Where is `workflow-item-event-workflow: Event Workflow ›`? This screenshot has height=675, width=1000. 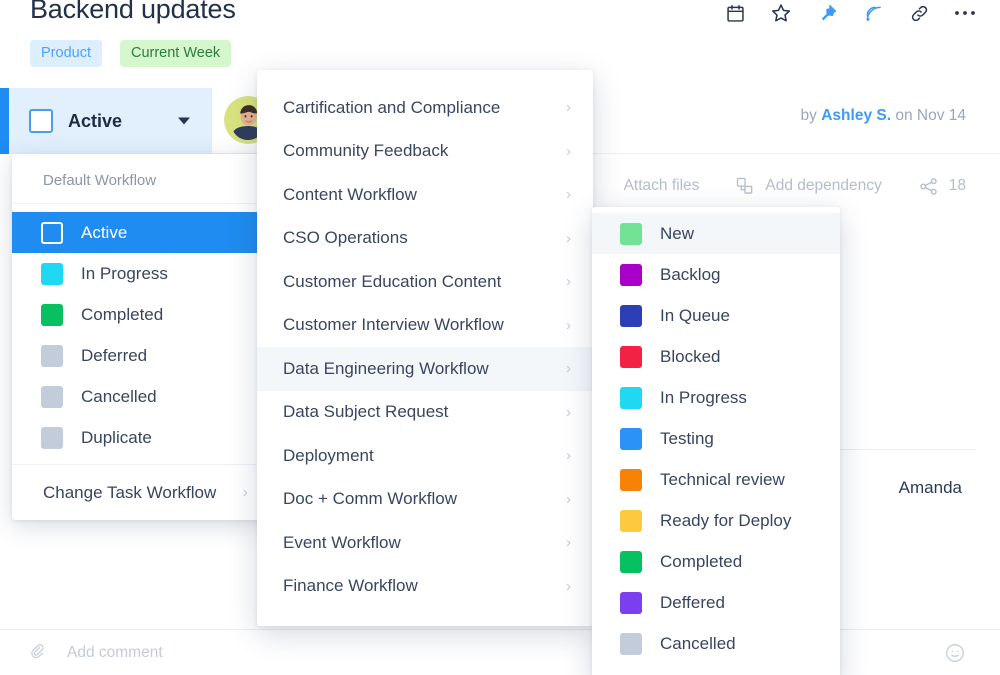
workflow-item-event-workflow: Event Workflow › is located at coordinates (425, 543).